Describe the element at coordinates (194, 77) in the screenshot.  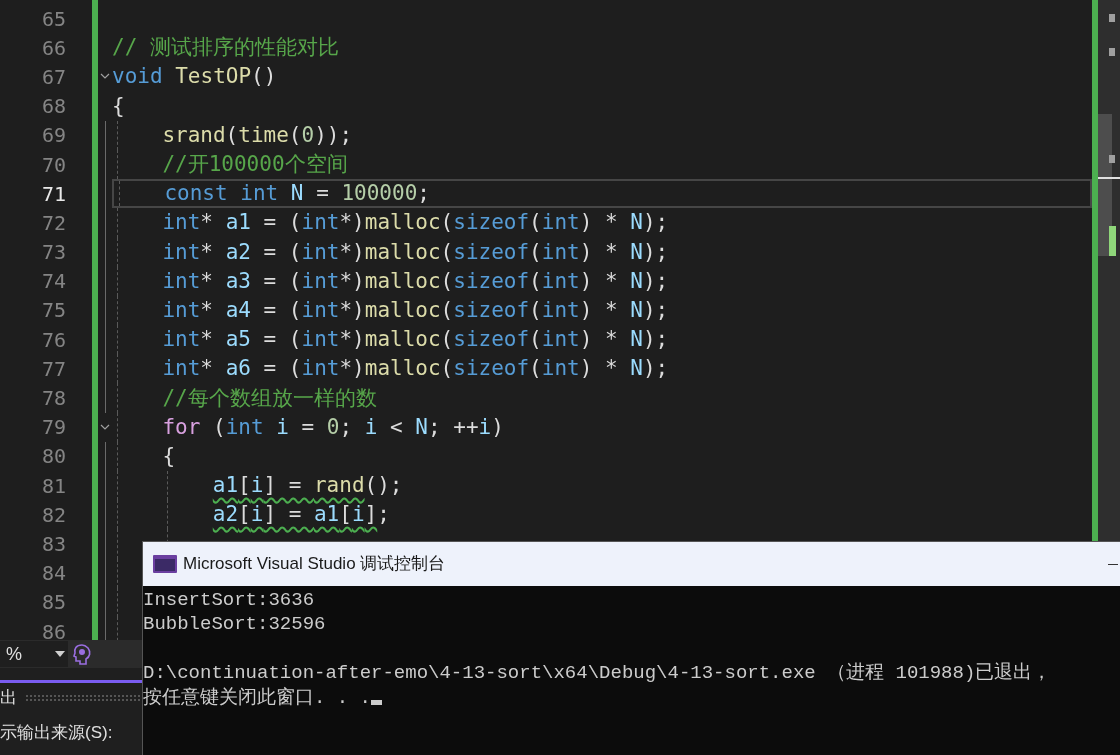
I see `code-line: void TestOP()` at that location.